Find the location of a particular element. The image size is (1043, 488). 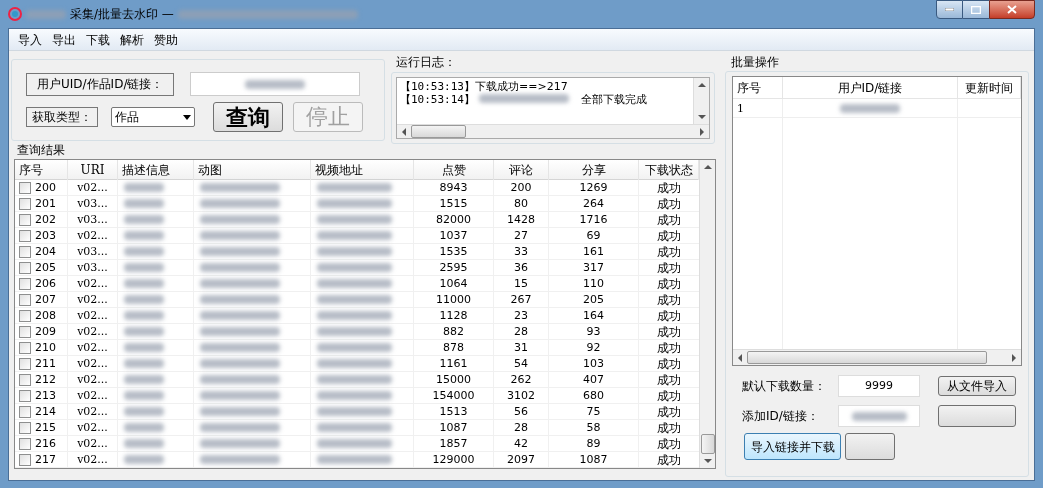

column-header: 评论 is located at coordinates (521, 170).